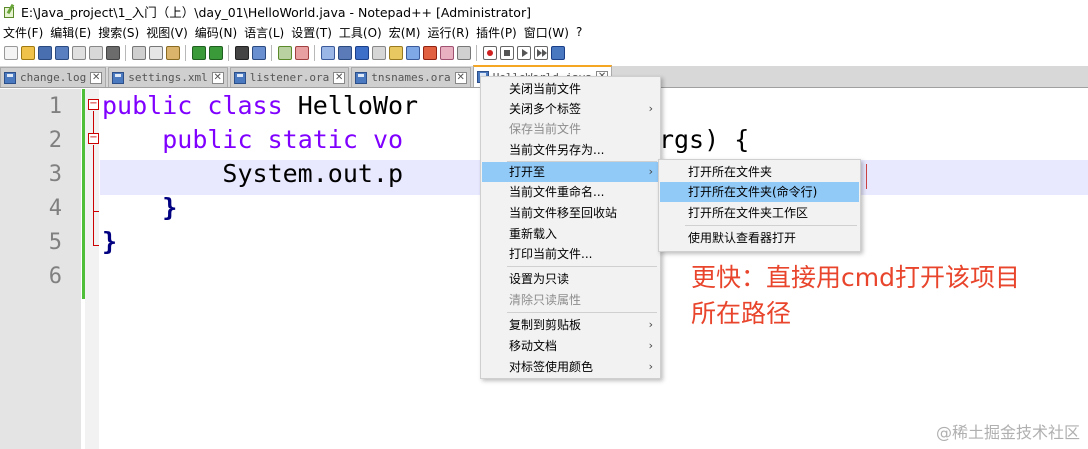 The image size is (1088, 449). I want to click on code-brace: }, so click(170, 207).